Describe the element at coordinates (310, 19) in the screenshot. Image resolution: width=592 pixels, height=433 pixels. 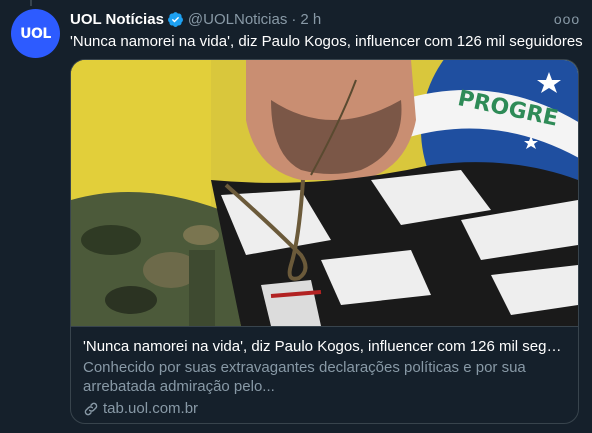
I see `tweet-timestamp: 2 h` at that location.